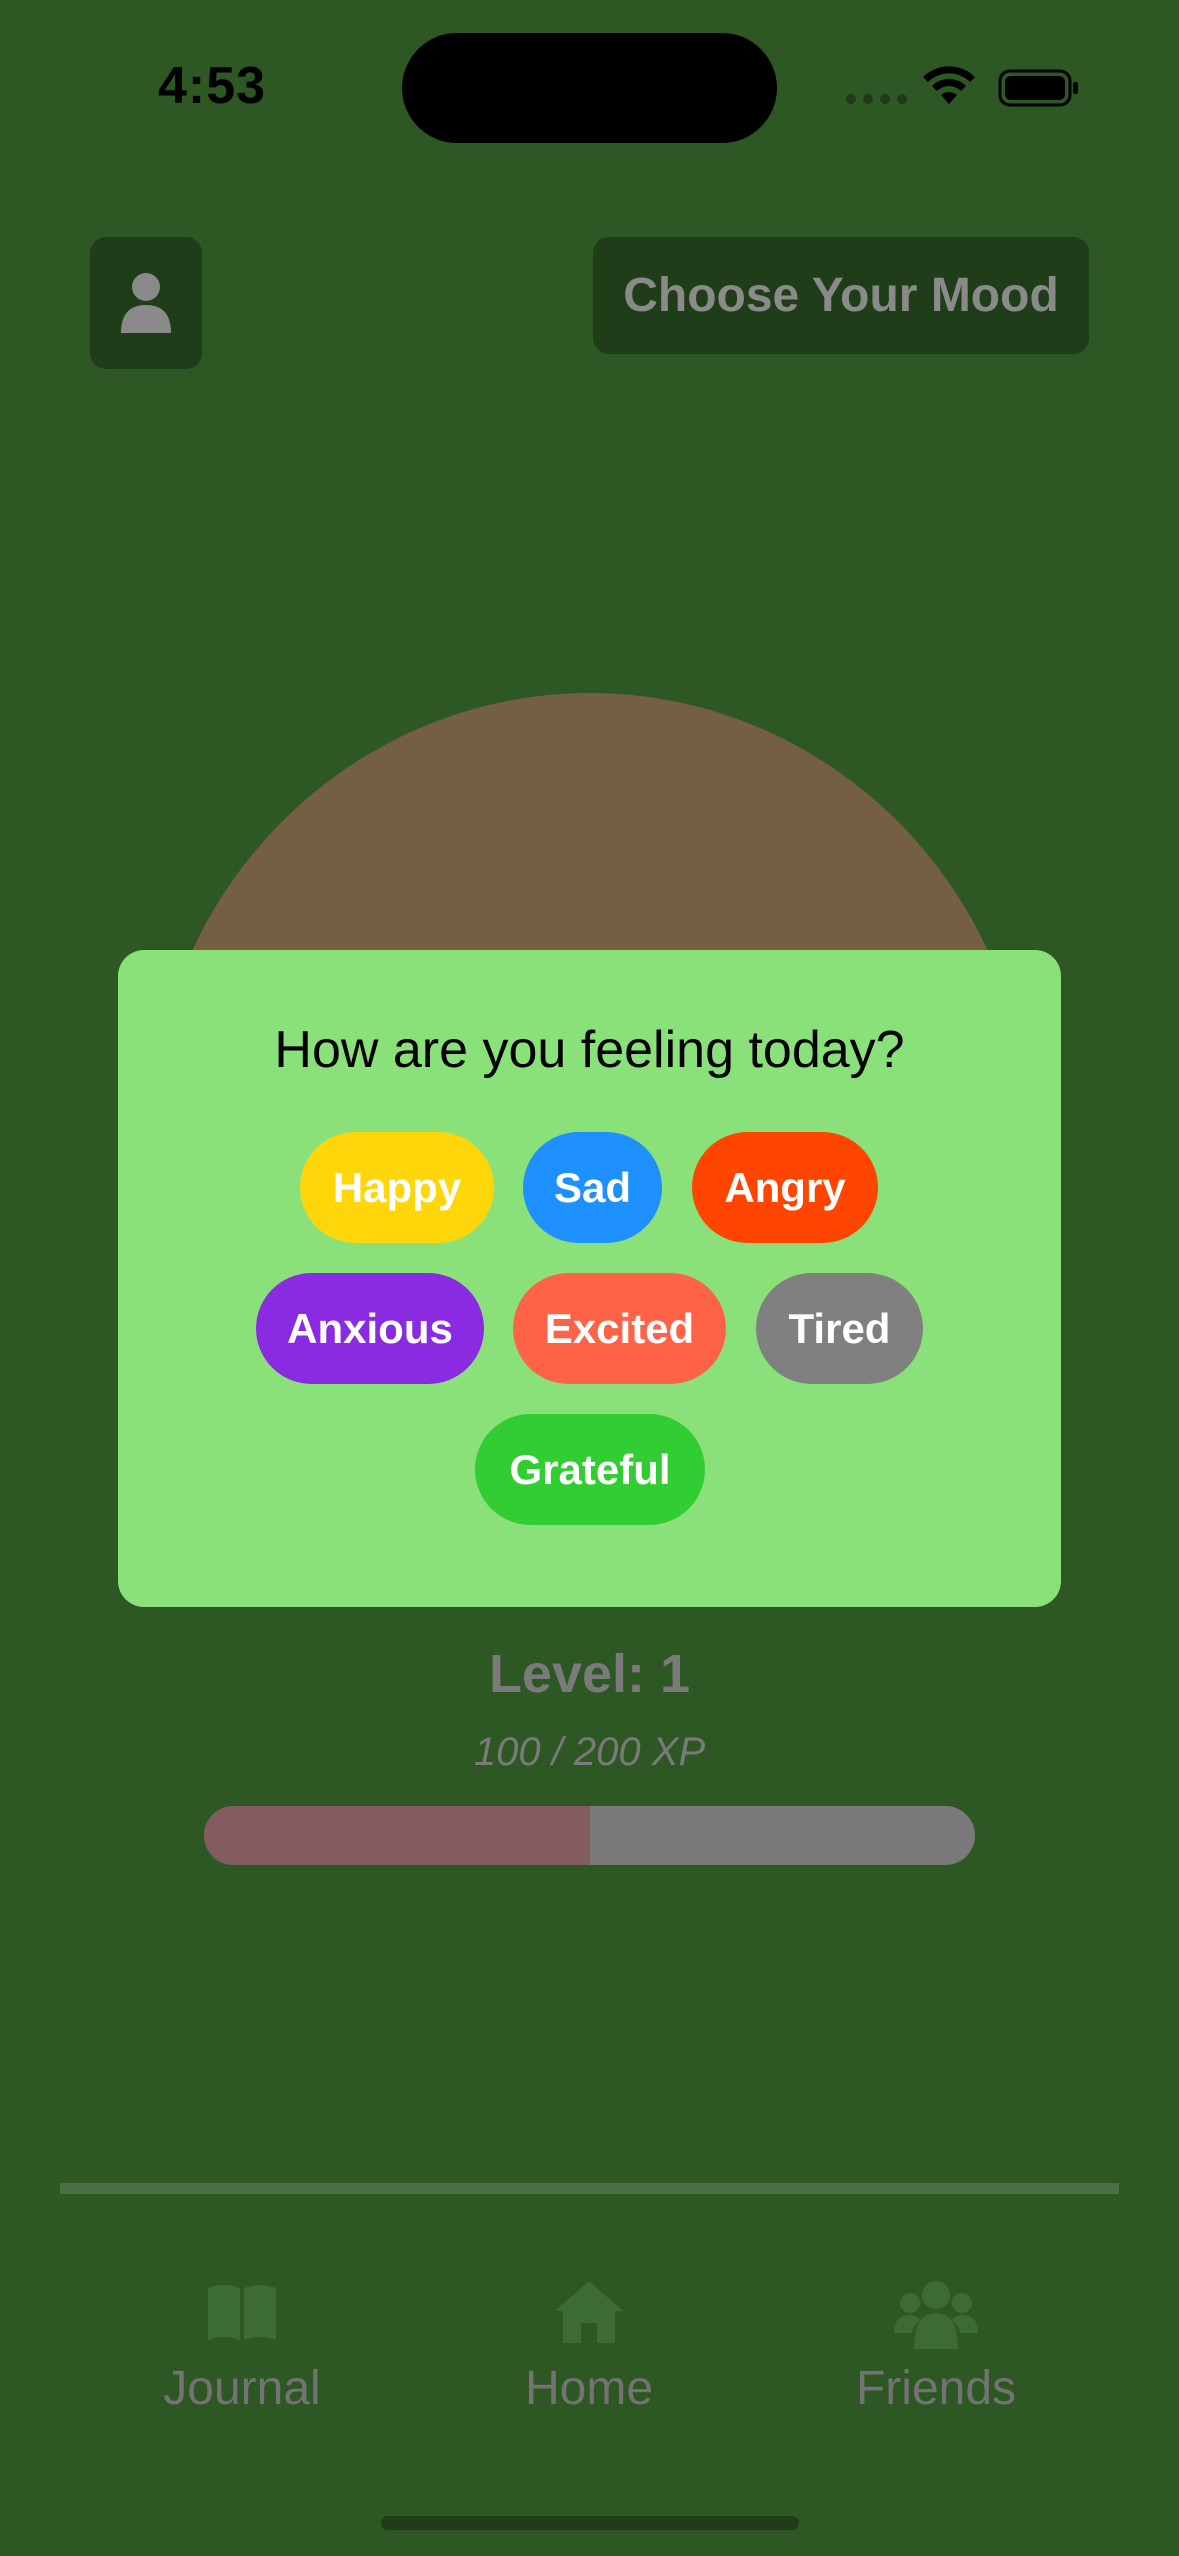 The width and height of the screenshot is (1179, 2556). Describe the element at coordinates (841, 295) in the screenshot. I see `choose-mood-button: Choose Your Mood` at that location.